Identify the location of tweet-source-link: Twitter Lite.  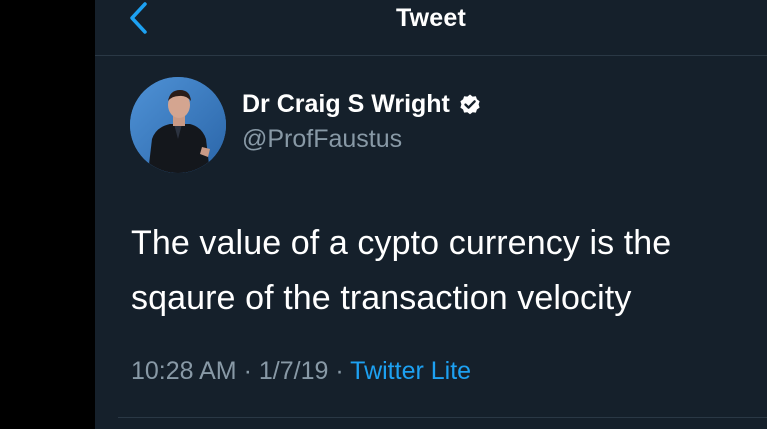
(410, 371).